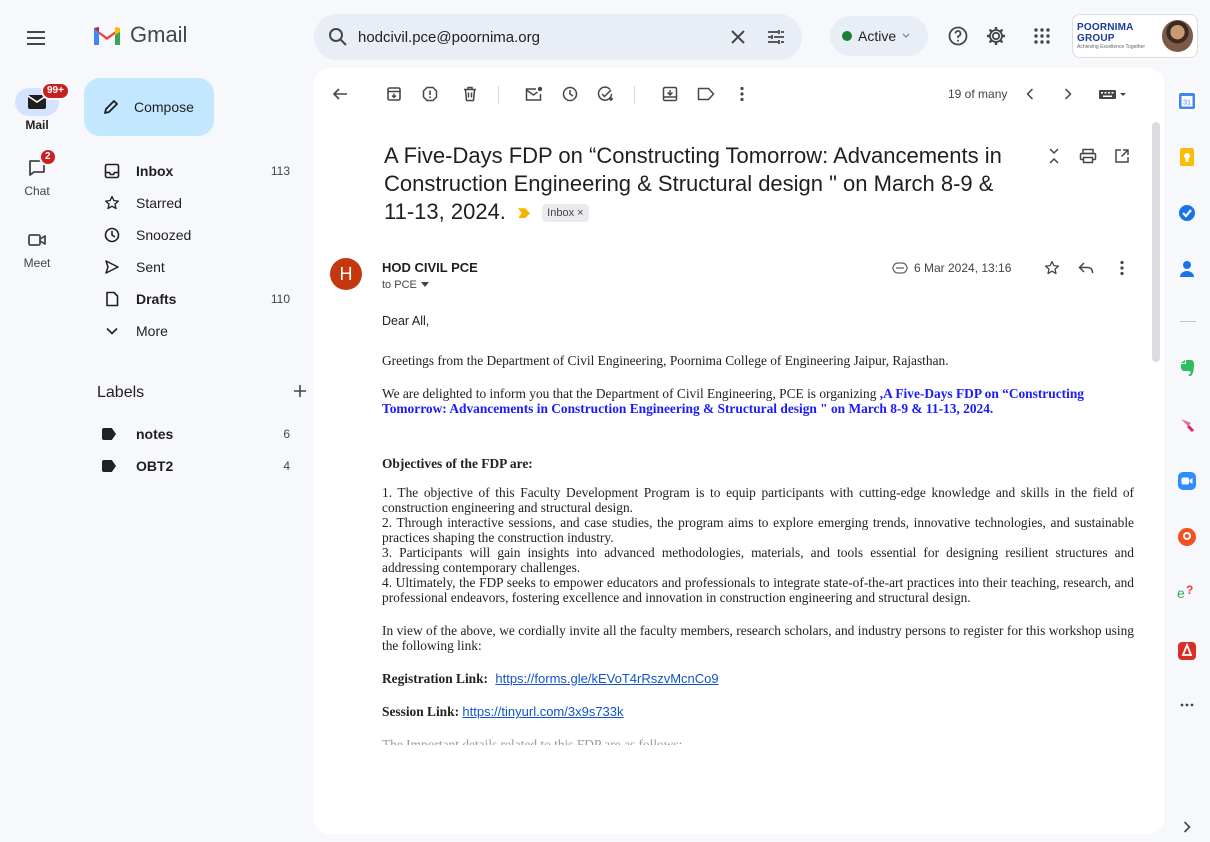  Describe the element at coordinates (457, 463) in the screenshot. I see `objectives-heading: Objectives of the FDP are:` at that location.